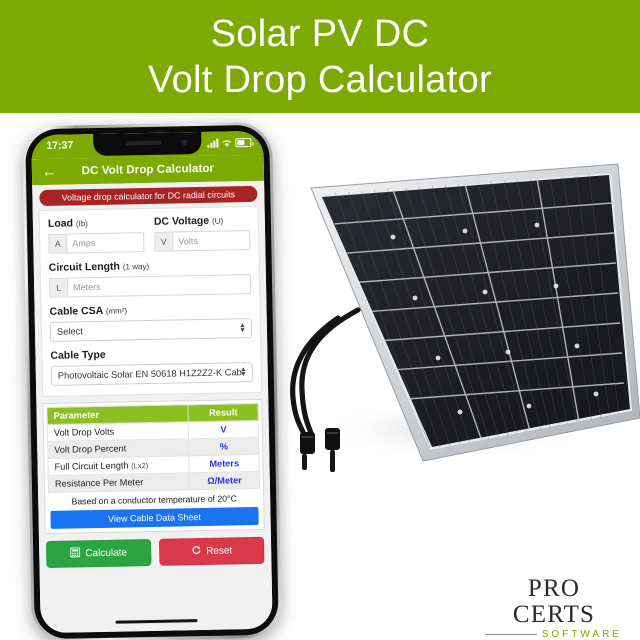 Image resolution: width=640 pixels, height=640 pixels. I want to click on brand-logo: PRO CERTS SOFTWARE, so click(554, 608).